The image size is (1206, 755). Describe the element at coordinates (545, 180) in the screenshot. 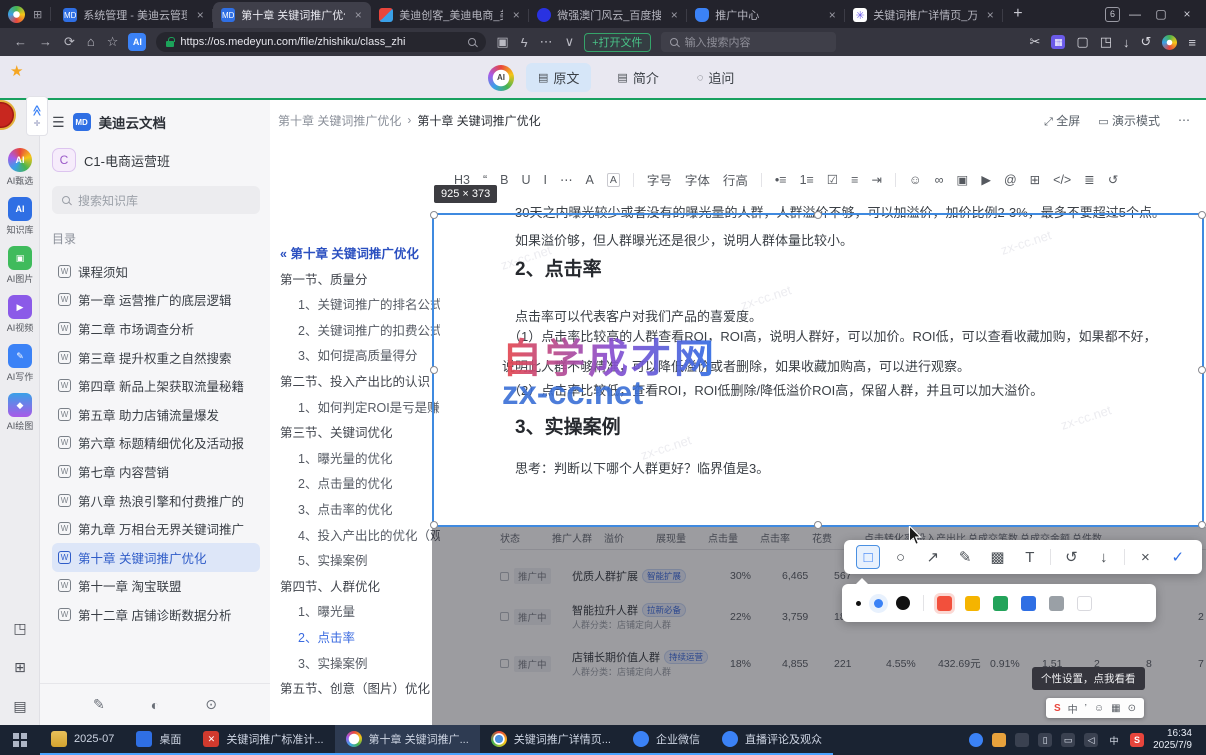

I see `editor-tool: I` at that location.